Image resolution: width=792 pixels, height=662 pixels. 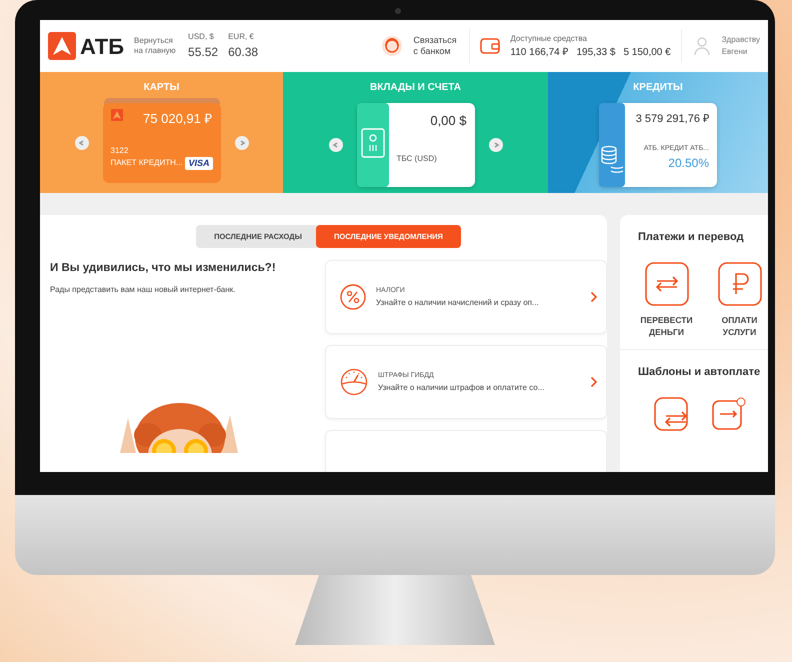 I want to click on coins-icon, so click(x=612, y=145).